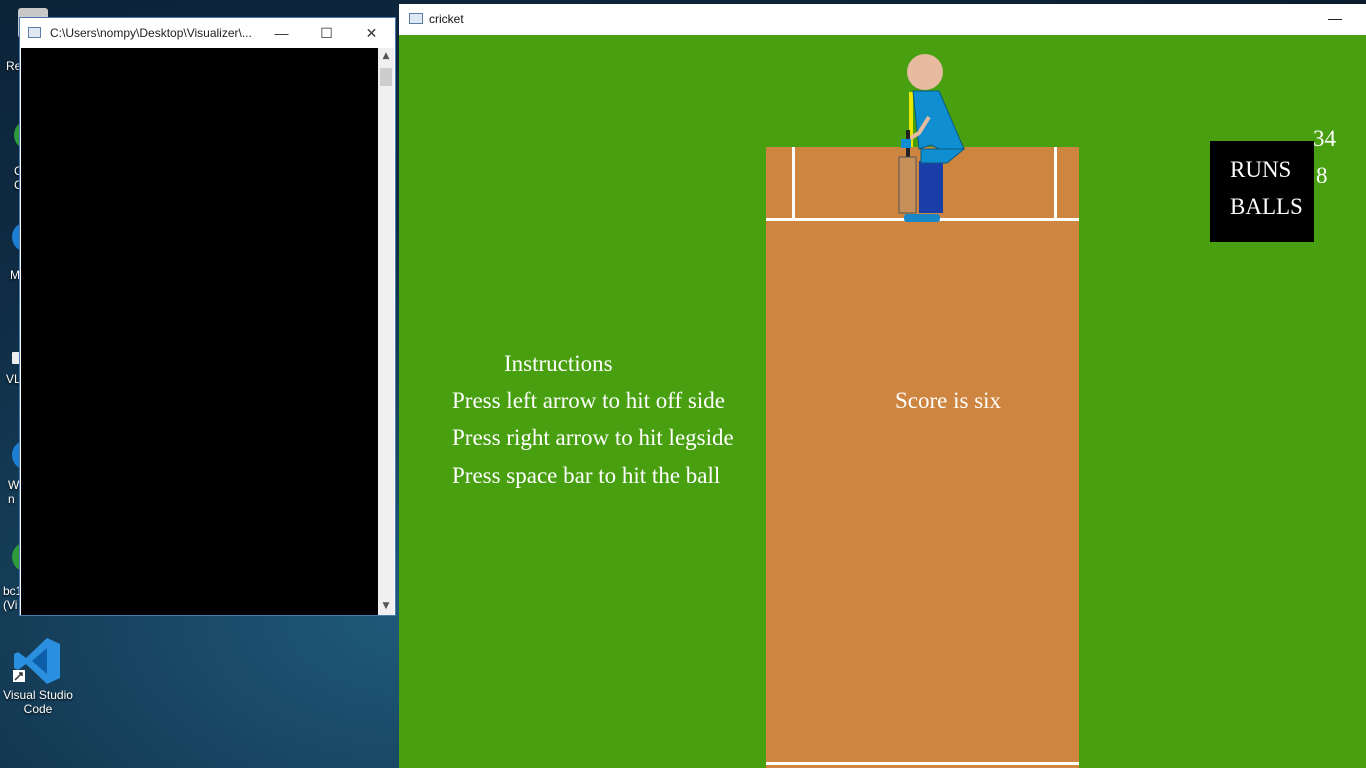 Image resolution: width=1366 pixels, height=768 pixels. I want to click on runs-label: RUNS, so click(1261, 169).